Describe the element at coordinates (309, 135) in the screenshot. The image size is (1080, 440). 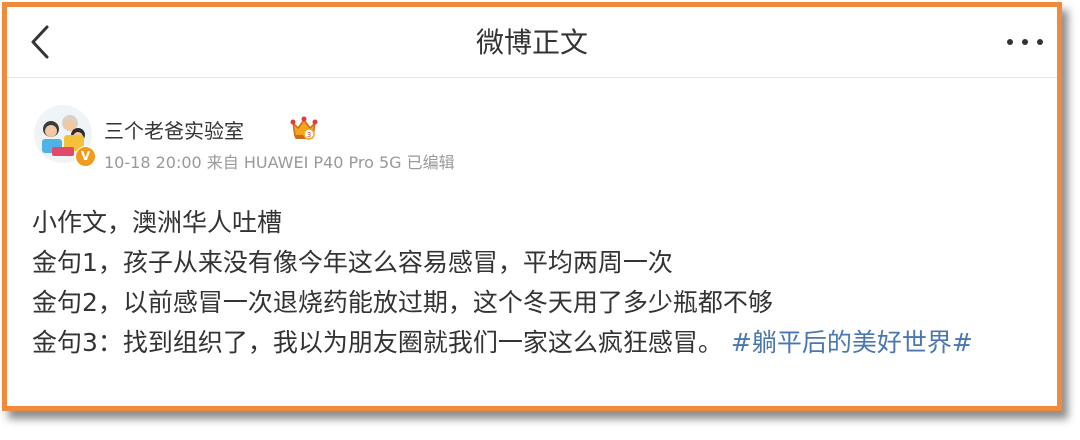
I see `svg-text: 3` at that location.